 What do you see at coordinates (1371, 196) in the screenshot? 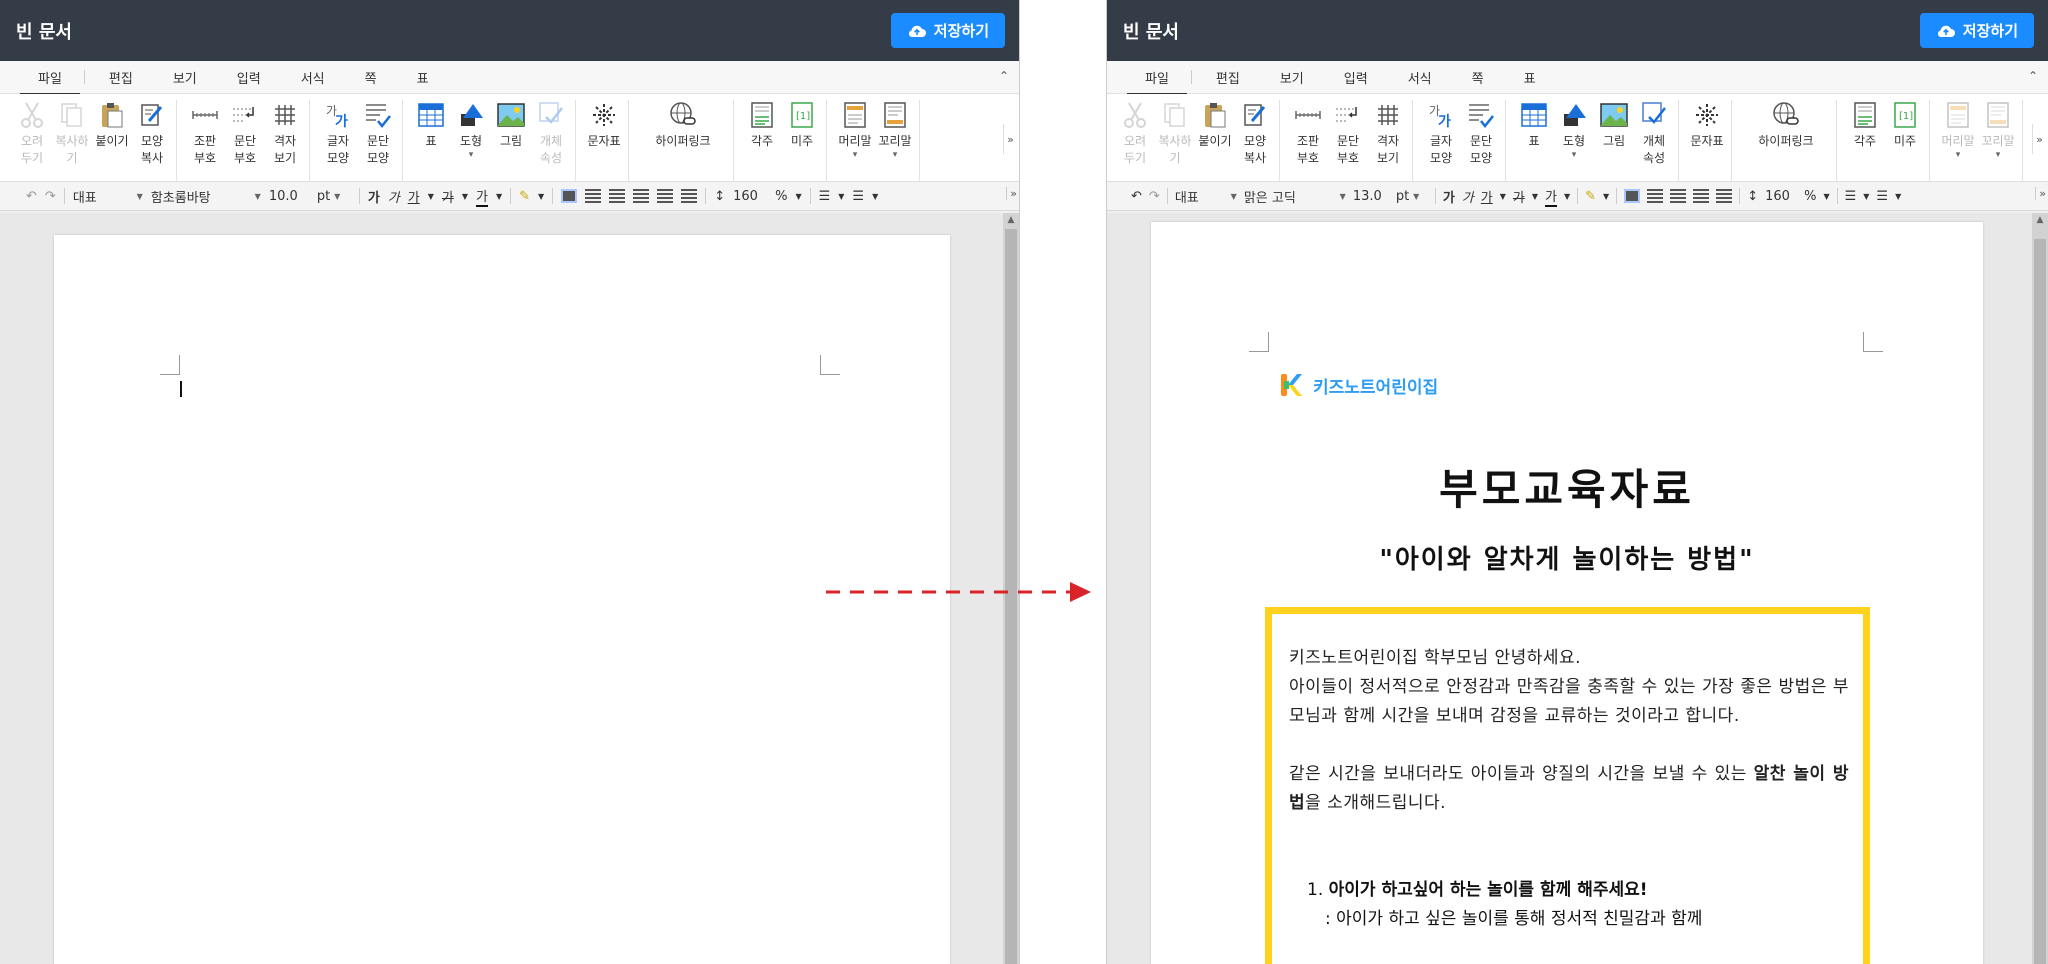
I see `font-size-input: 13.0` at bounding box center [1371, 196].